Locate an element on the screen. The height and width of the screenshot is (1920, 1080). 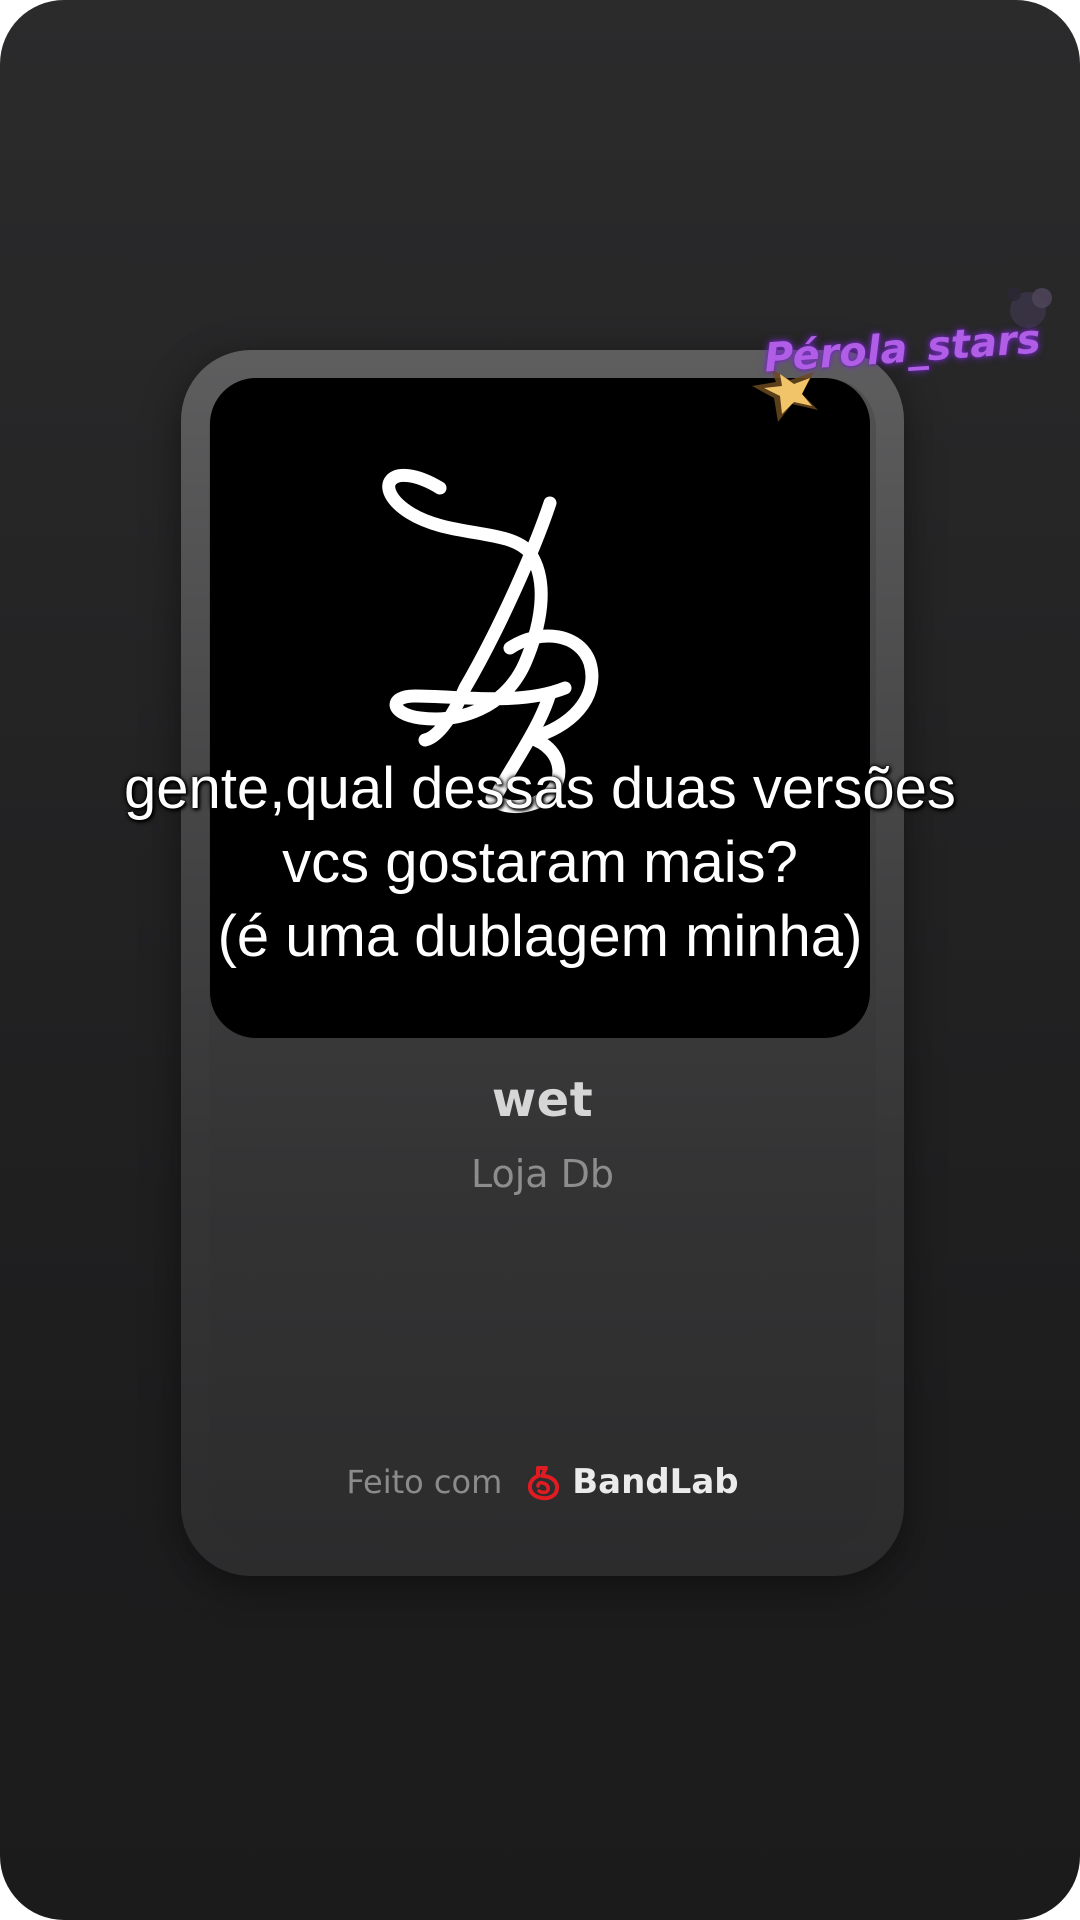
bandlab-wordmark: BandLab is located at coordinates (655, 1482).